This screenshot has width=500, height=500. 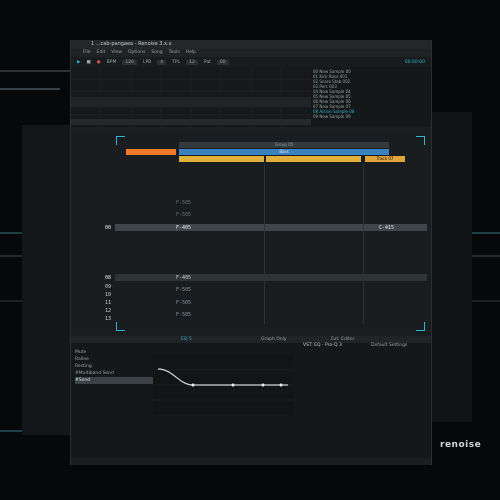 What do you see at coordinates (342, 339) in the screenshot?
I see `external-editor-button: Ext. Editor` at bounding box center [342, 339].